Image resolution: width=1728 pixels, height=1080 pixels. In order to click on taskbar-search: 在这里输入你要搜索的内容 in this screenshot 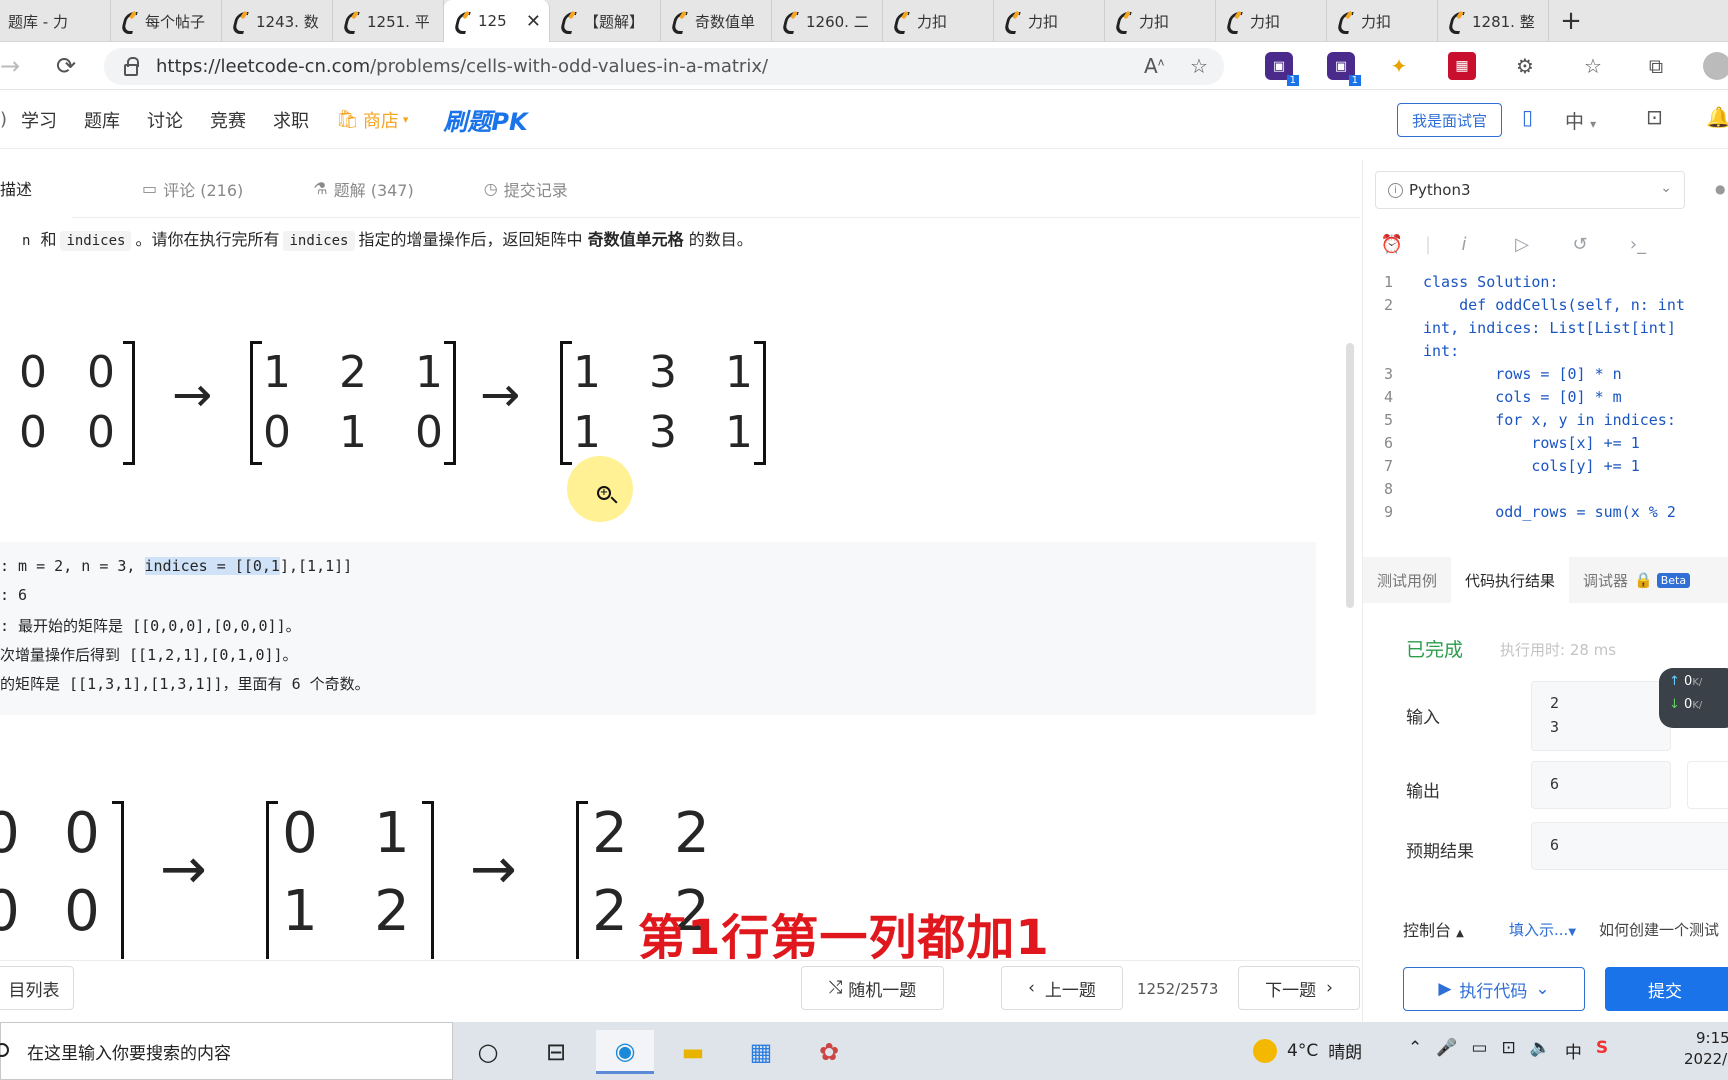, I will do `click(226, 1051)`.